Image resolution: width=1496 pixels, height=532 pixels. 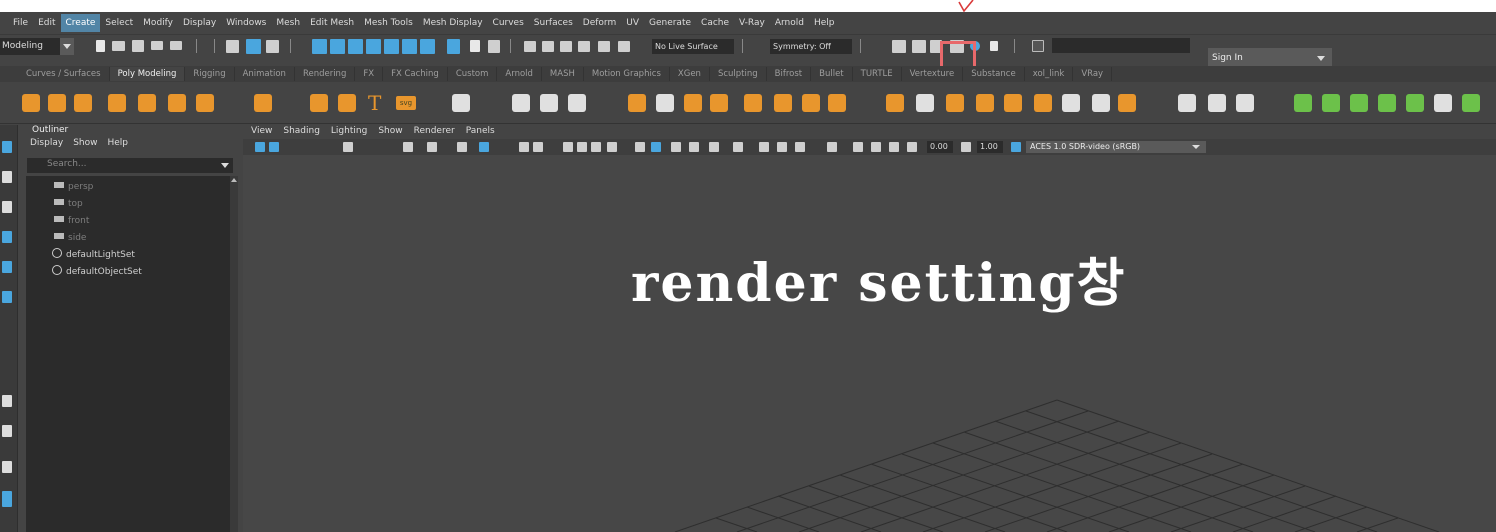 I want to click on safe-action-icon, so click(x=596, y=147).